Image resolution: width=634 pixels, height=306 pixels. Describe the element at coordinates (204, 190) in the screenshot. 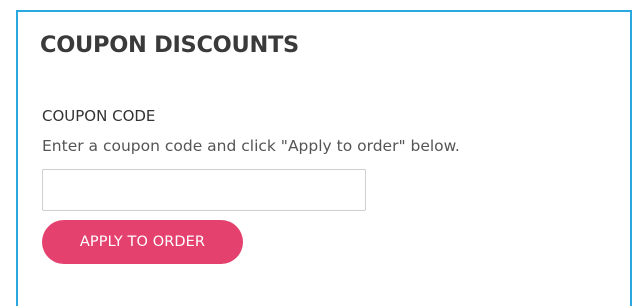

I see `coupon-code-input` at that location.